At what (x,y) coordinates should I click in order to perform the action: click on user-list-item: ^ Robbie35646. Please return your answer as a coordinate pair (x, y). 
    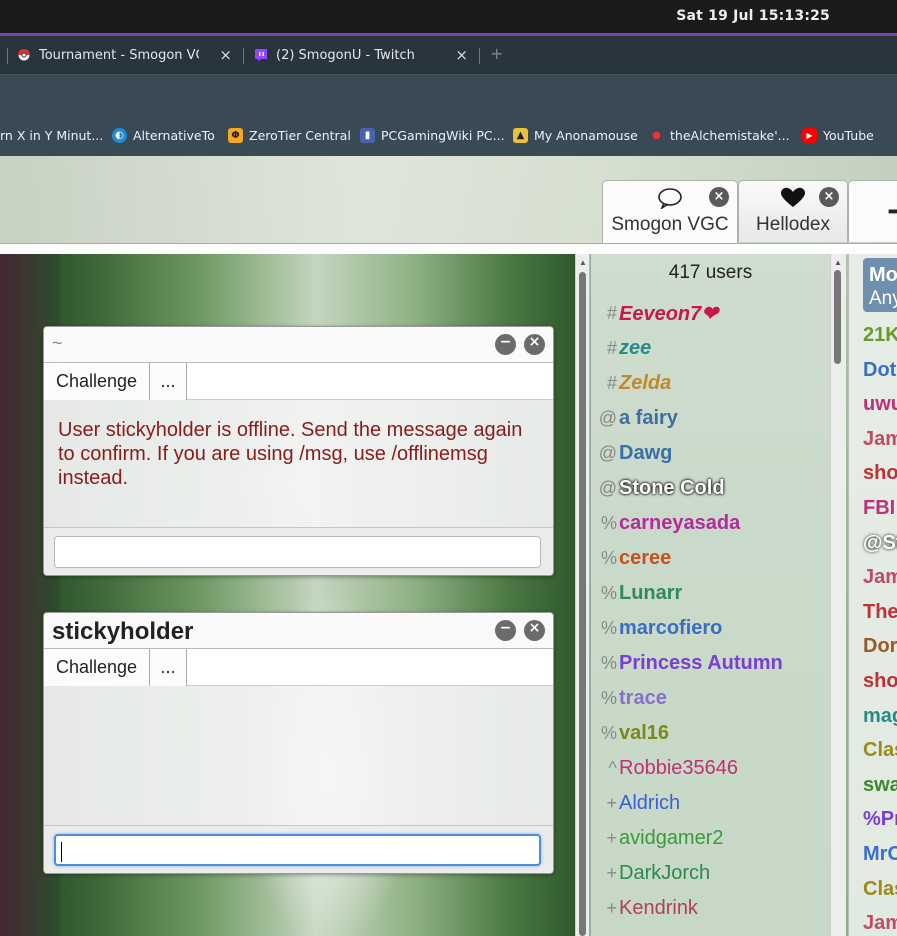
    Looking at the image, I should click on (664, 768).